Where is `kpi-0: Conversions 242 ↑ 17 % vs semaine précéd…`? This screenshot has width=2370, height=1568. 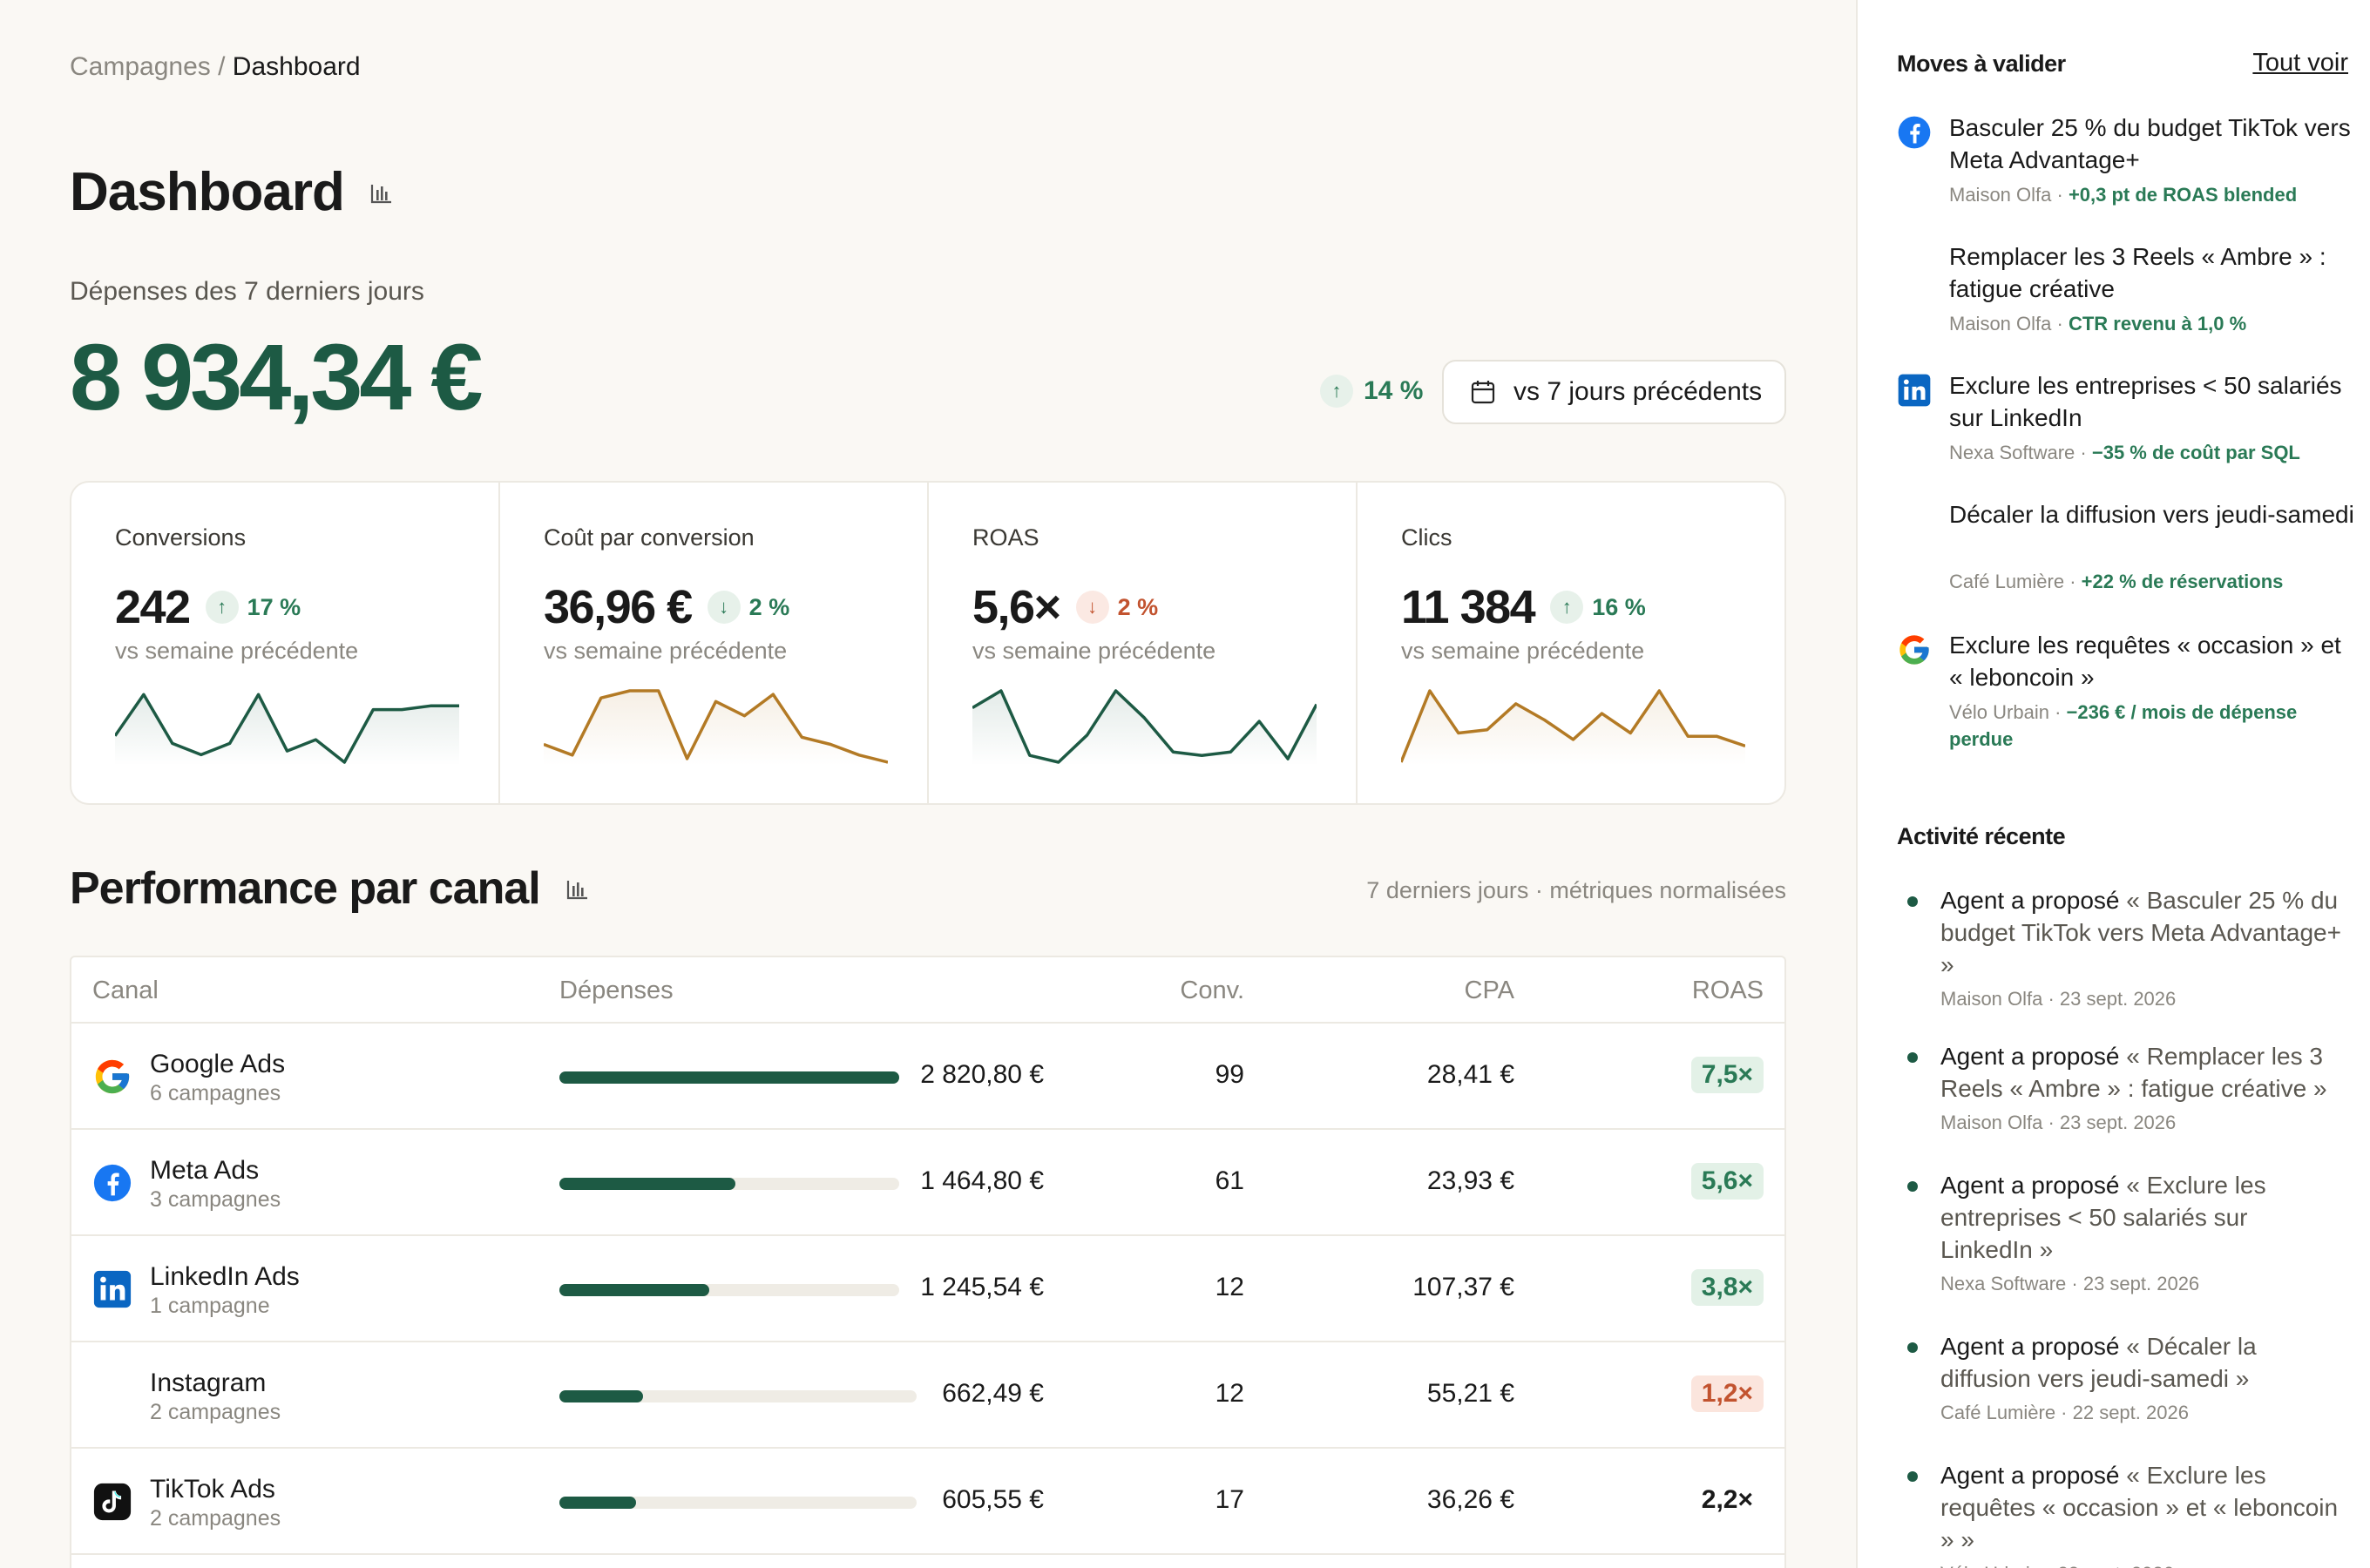 kpi-0: Conversions 242 ↑ 17 % vs semaine précéd… is located at coordinates (285, 643).